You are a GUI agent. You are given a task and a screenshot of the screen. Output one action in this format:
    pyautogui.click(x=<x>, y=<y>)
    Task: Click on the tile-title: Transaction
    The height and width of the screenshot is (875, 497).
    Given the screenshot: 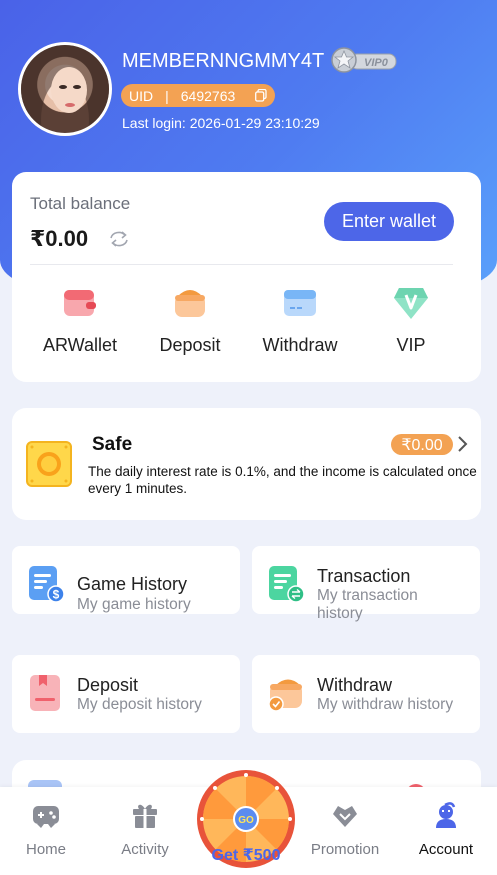 What is the action you would take?
    pyautogui.click(x=364, y=576)
    